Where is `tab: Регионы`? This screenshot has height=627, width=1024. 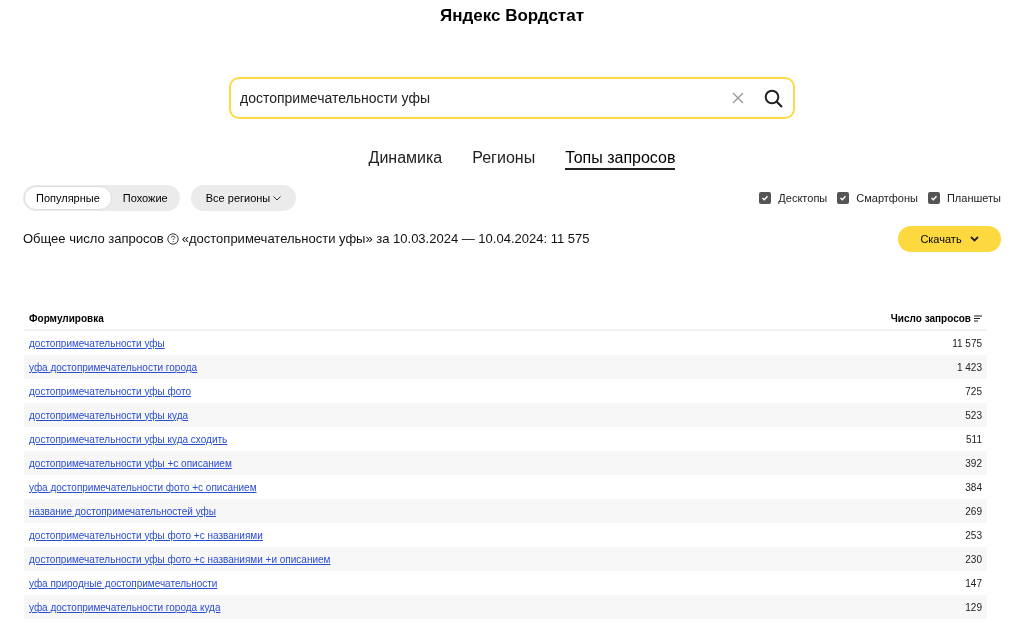
tab: Регионы is located at coordinates (504, 159).